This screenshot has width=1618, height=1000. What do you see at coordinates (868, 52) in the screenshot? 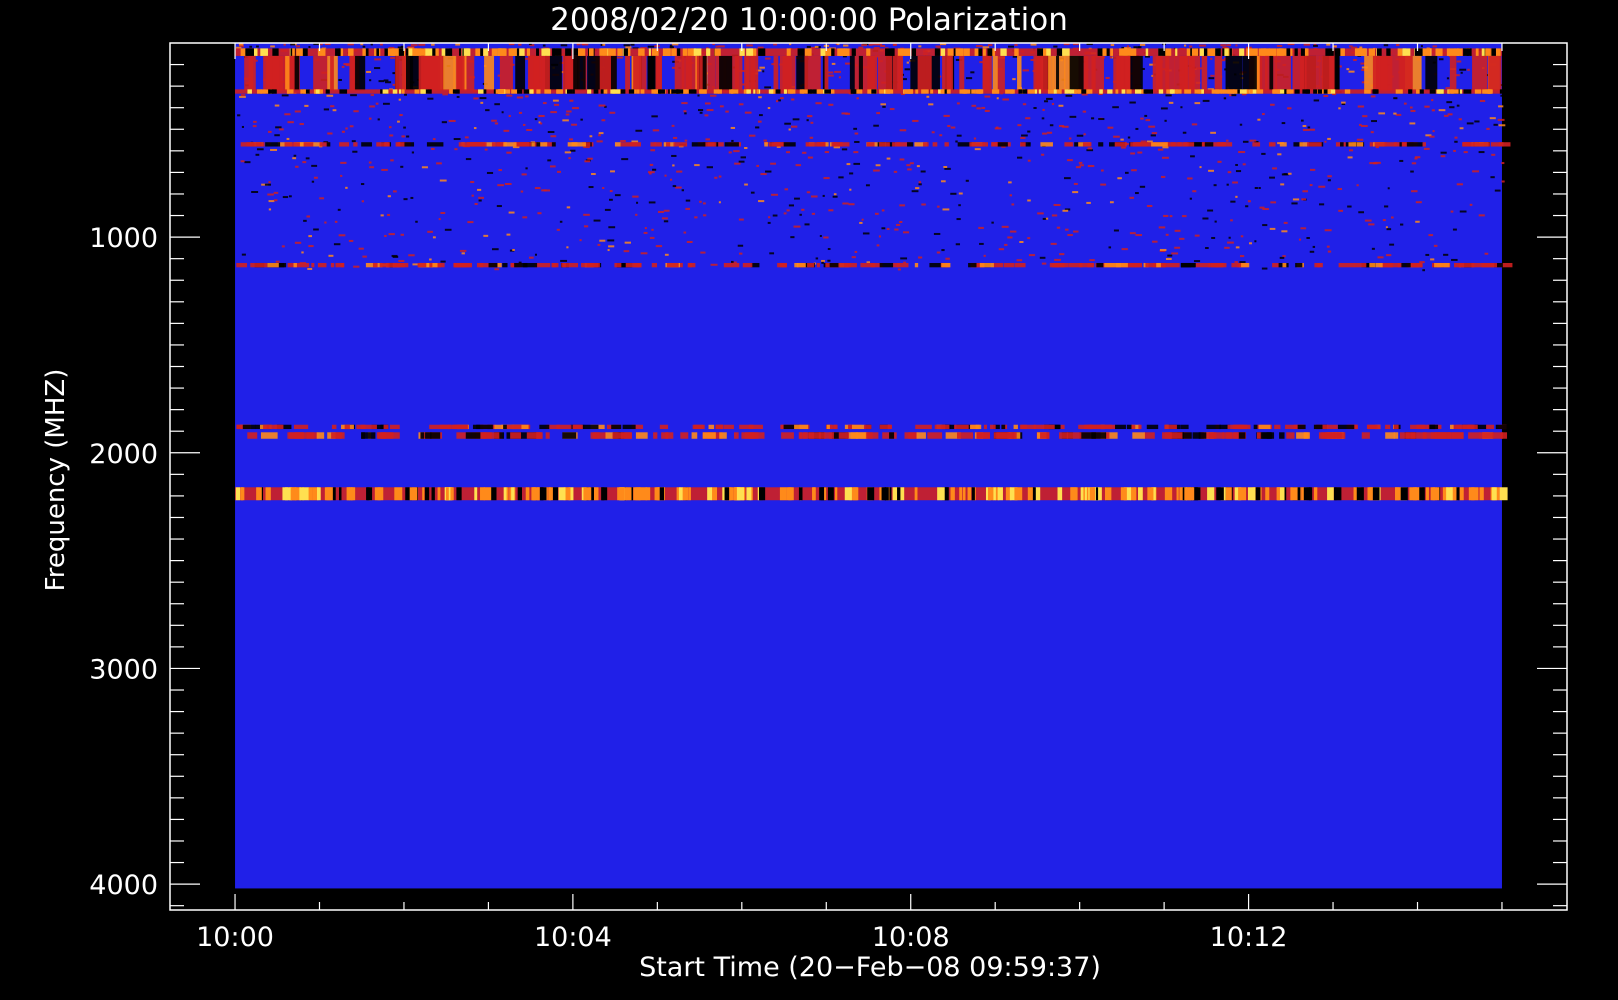
I see `band` at bounding box center [868, 52].